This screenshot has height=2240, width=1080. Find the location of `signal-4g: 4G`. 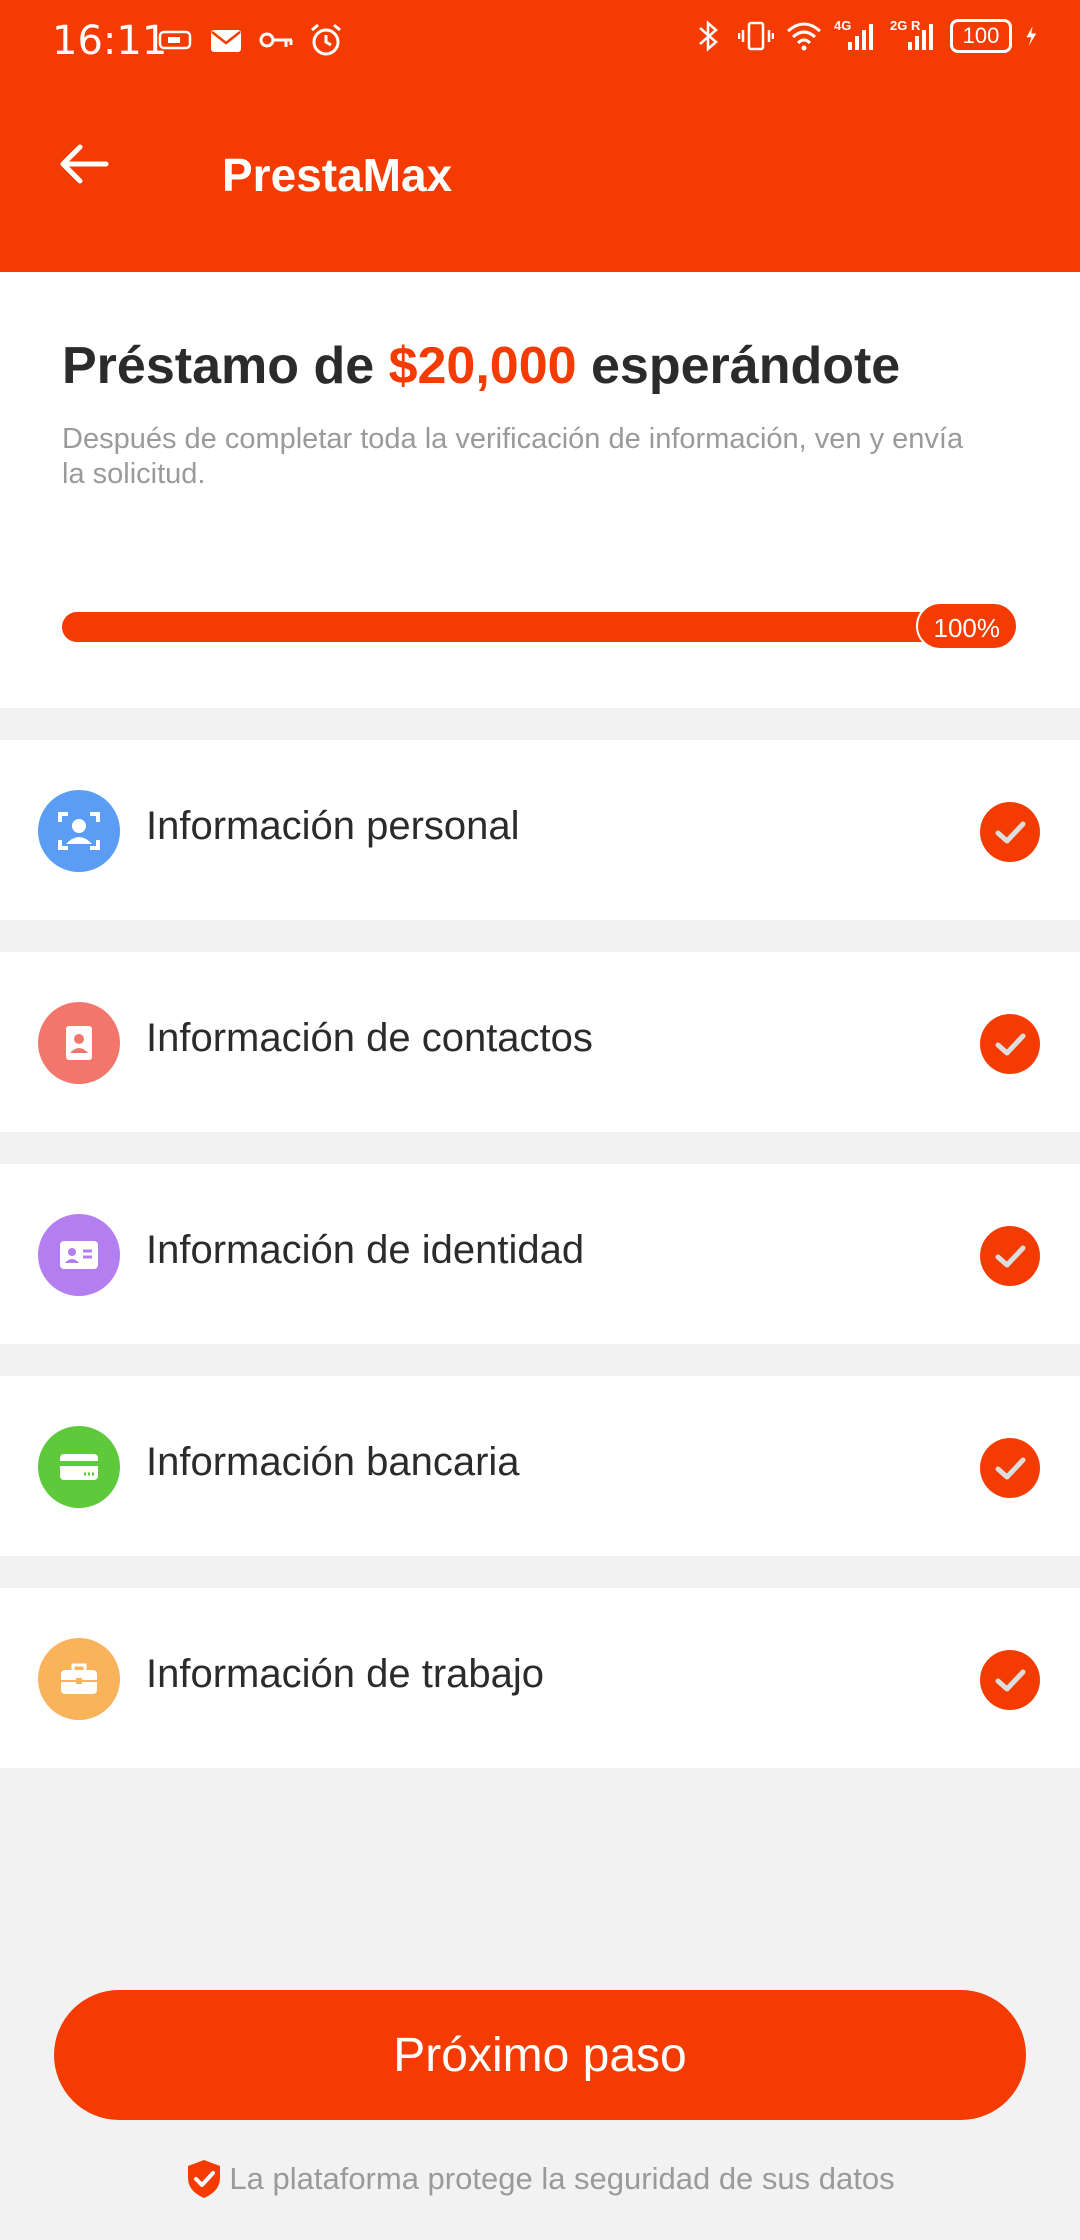

signal-4g: 4G is located at coordinates (856, 36).